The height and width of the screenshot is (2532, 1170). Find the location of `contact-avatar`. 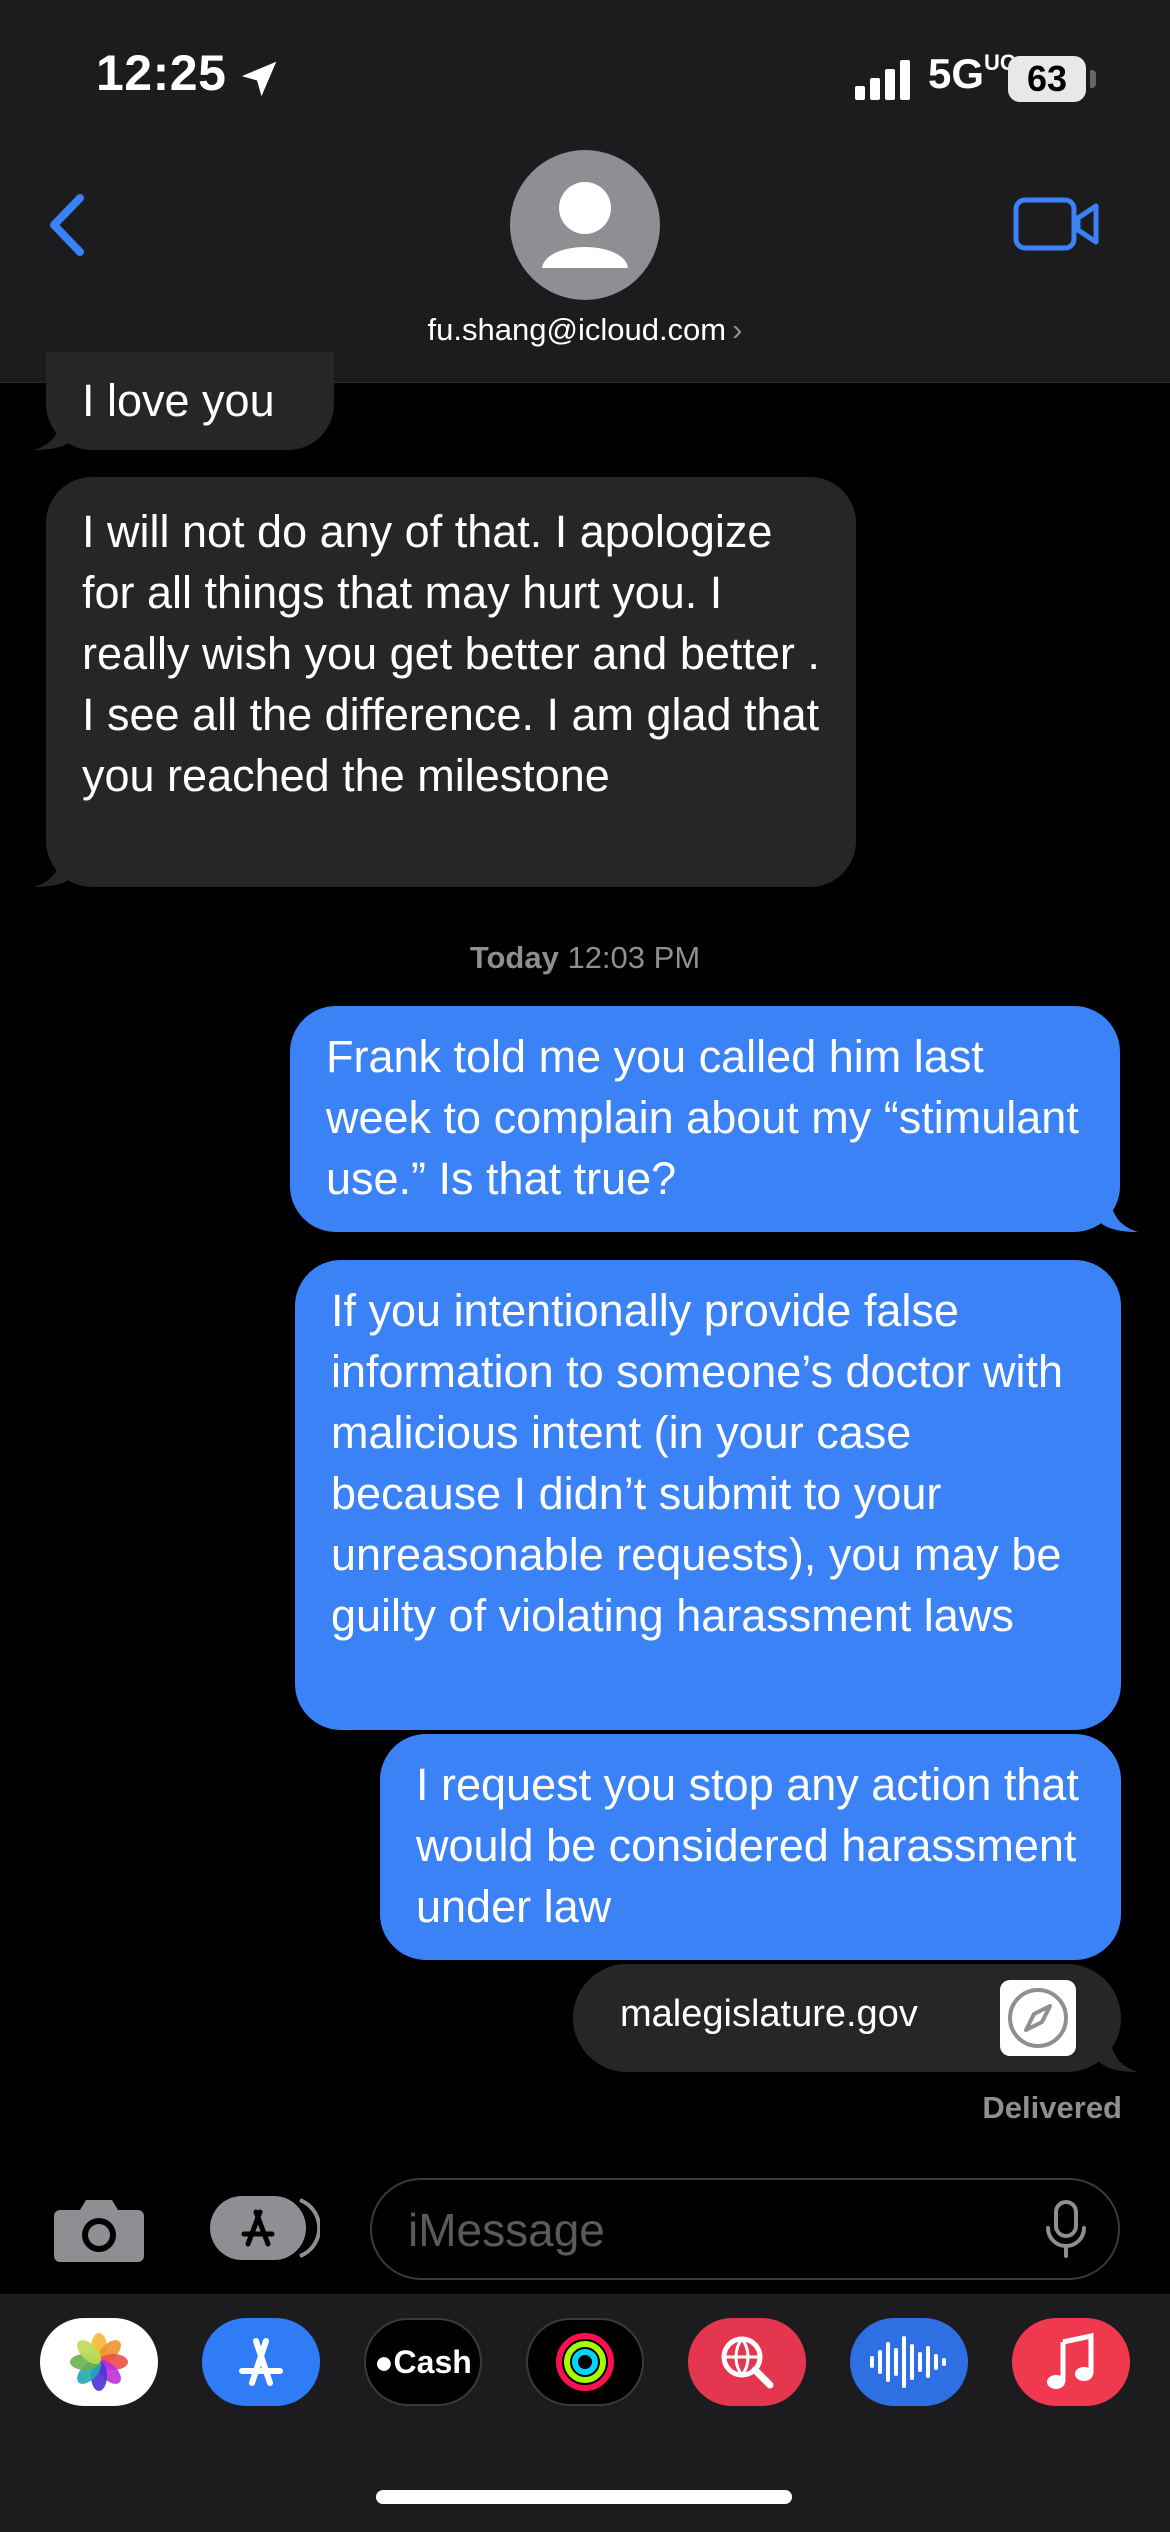

contact-avatar is located at coordinates (585, 225).